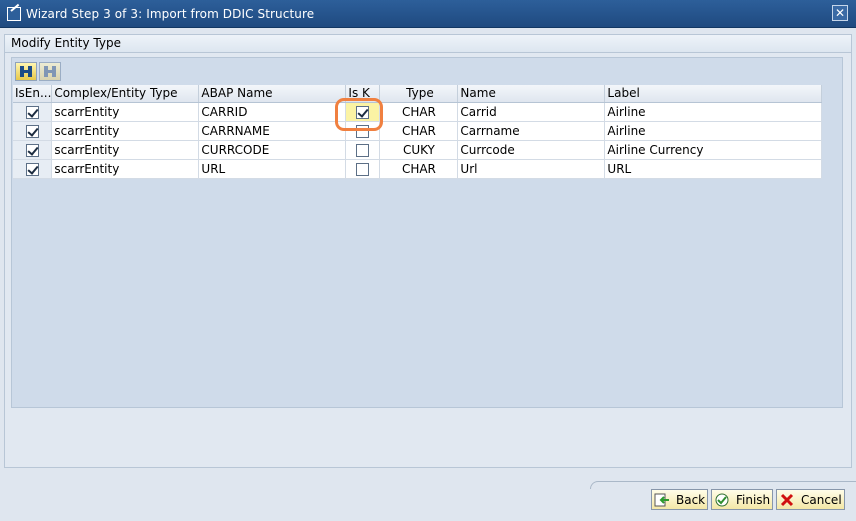 This screenshot has height=521, width=856. I want to click on col-header-name: Name, so click(531, 94).